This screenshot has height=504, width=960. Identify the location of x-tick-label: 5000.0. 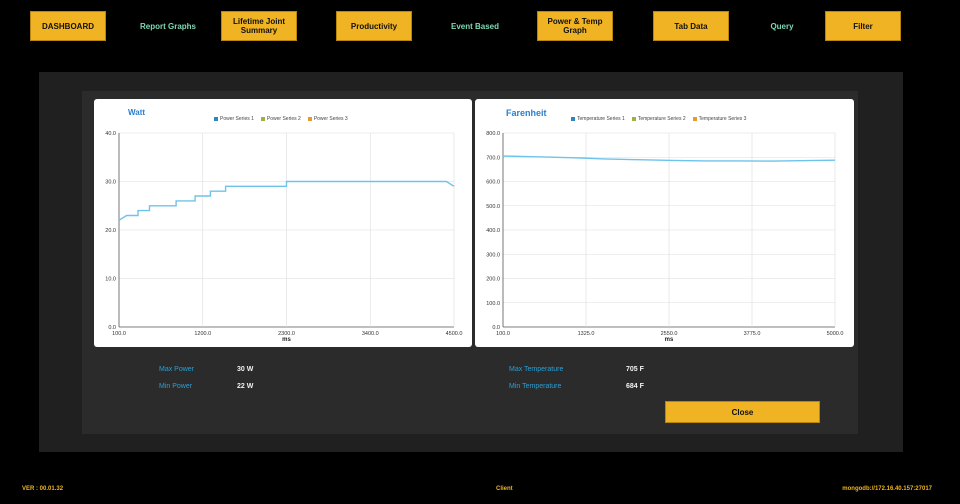
(835, 334).